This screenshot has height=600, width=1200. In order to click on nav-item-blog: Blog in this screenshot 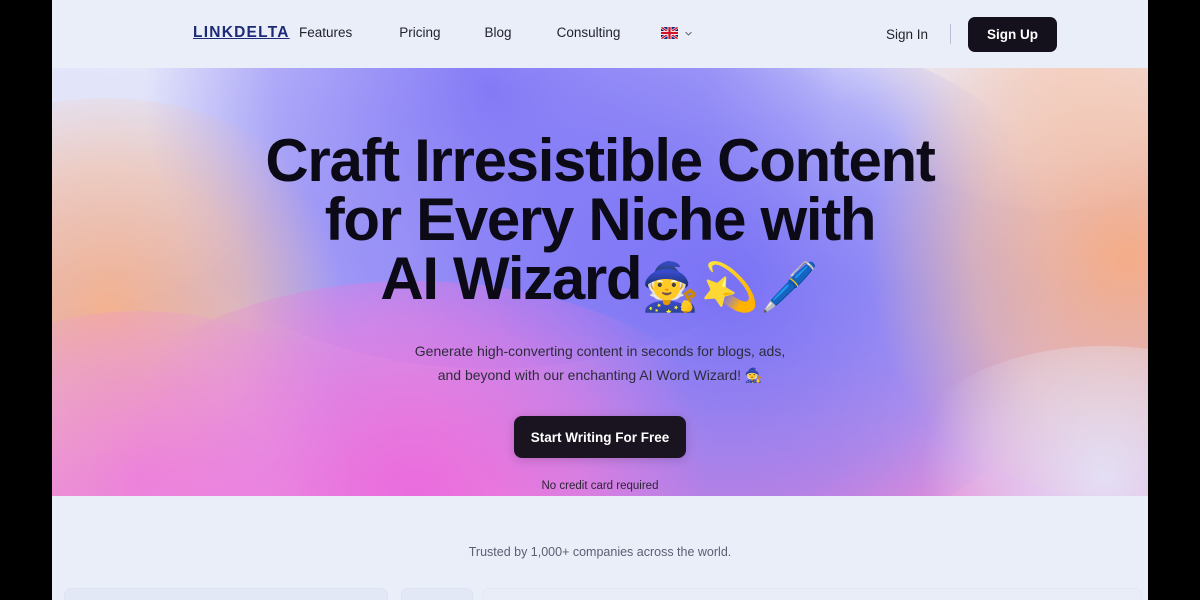, I will do `click(498, 33)`.